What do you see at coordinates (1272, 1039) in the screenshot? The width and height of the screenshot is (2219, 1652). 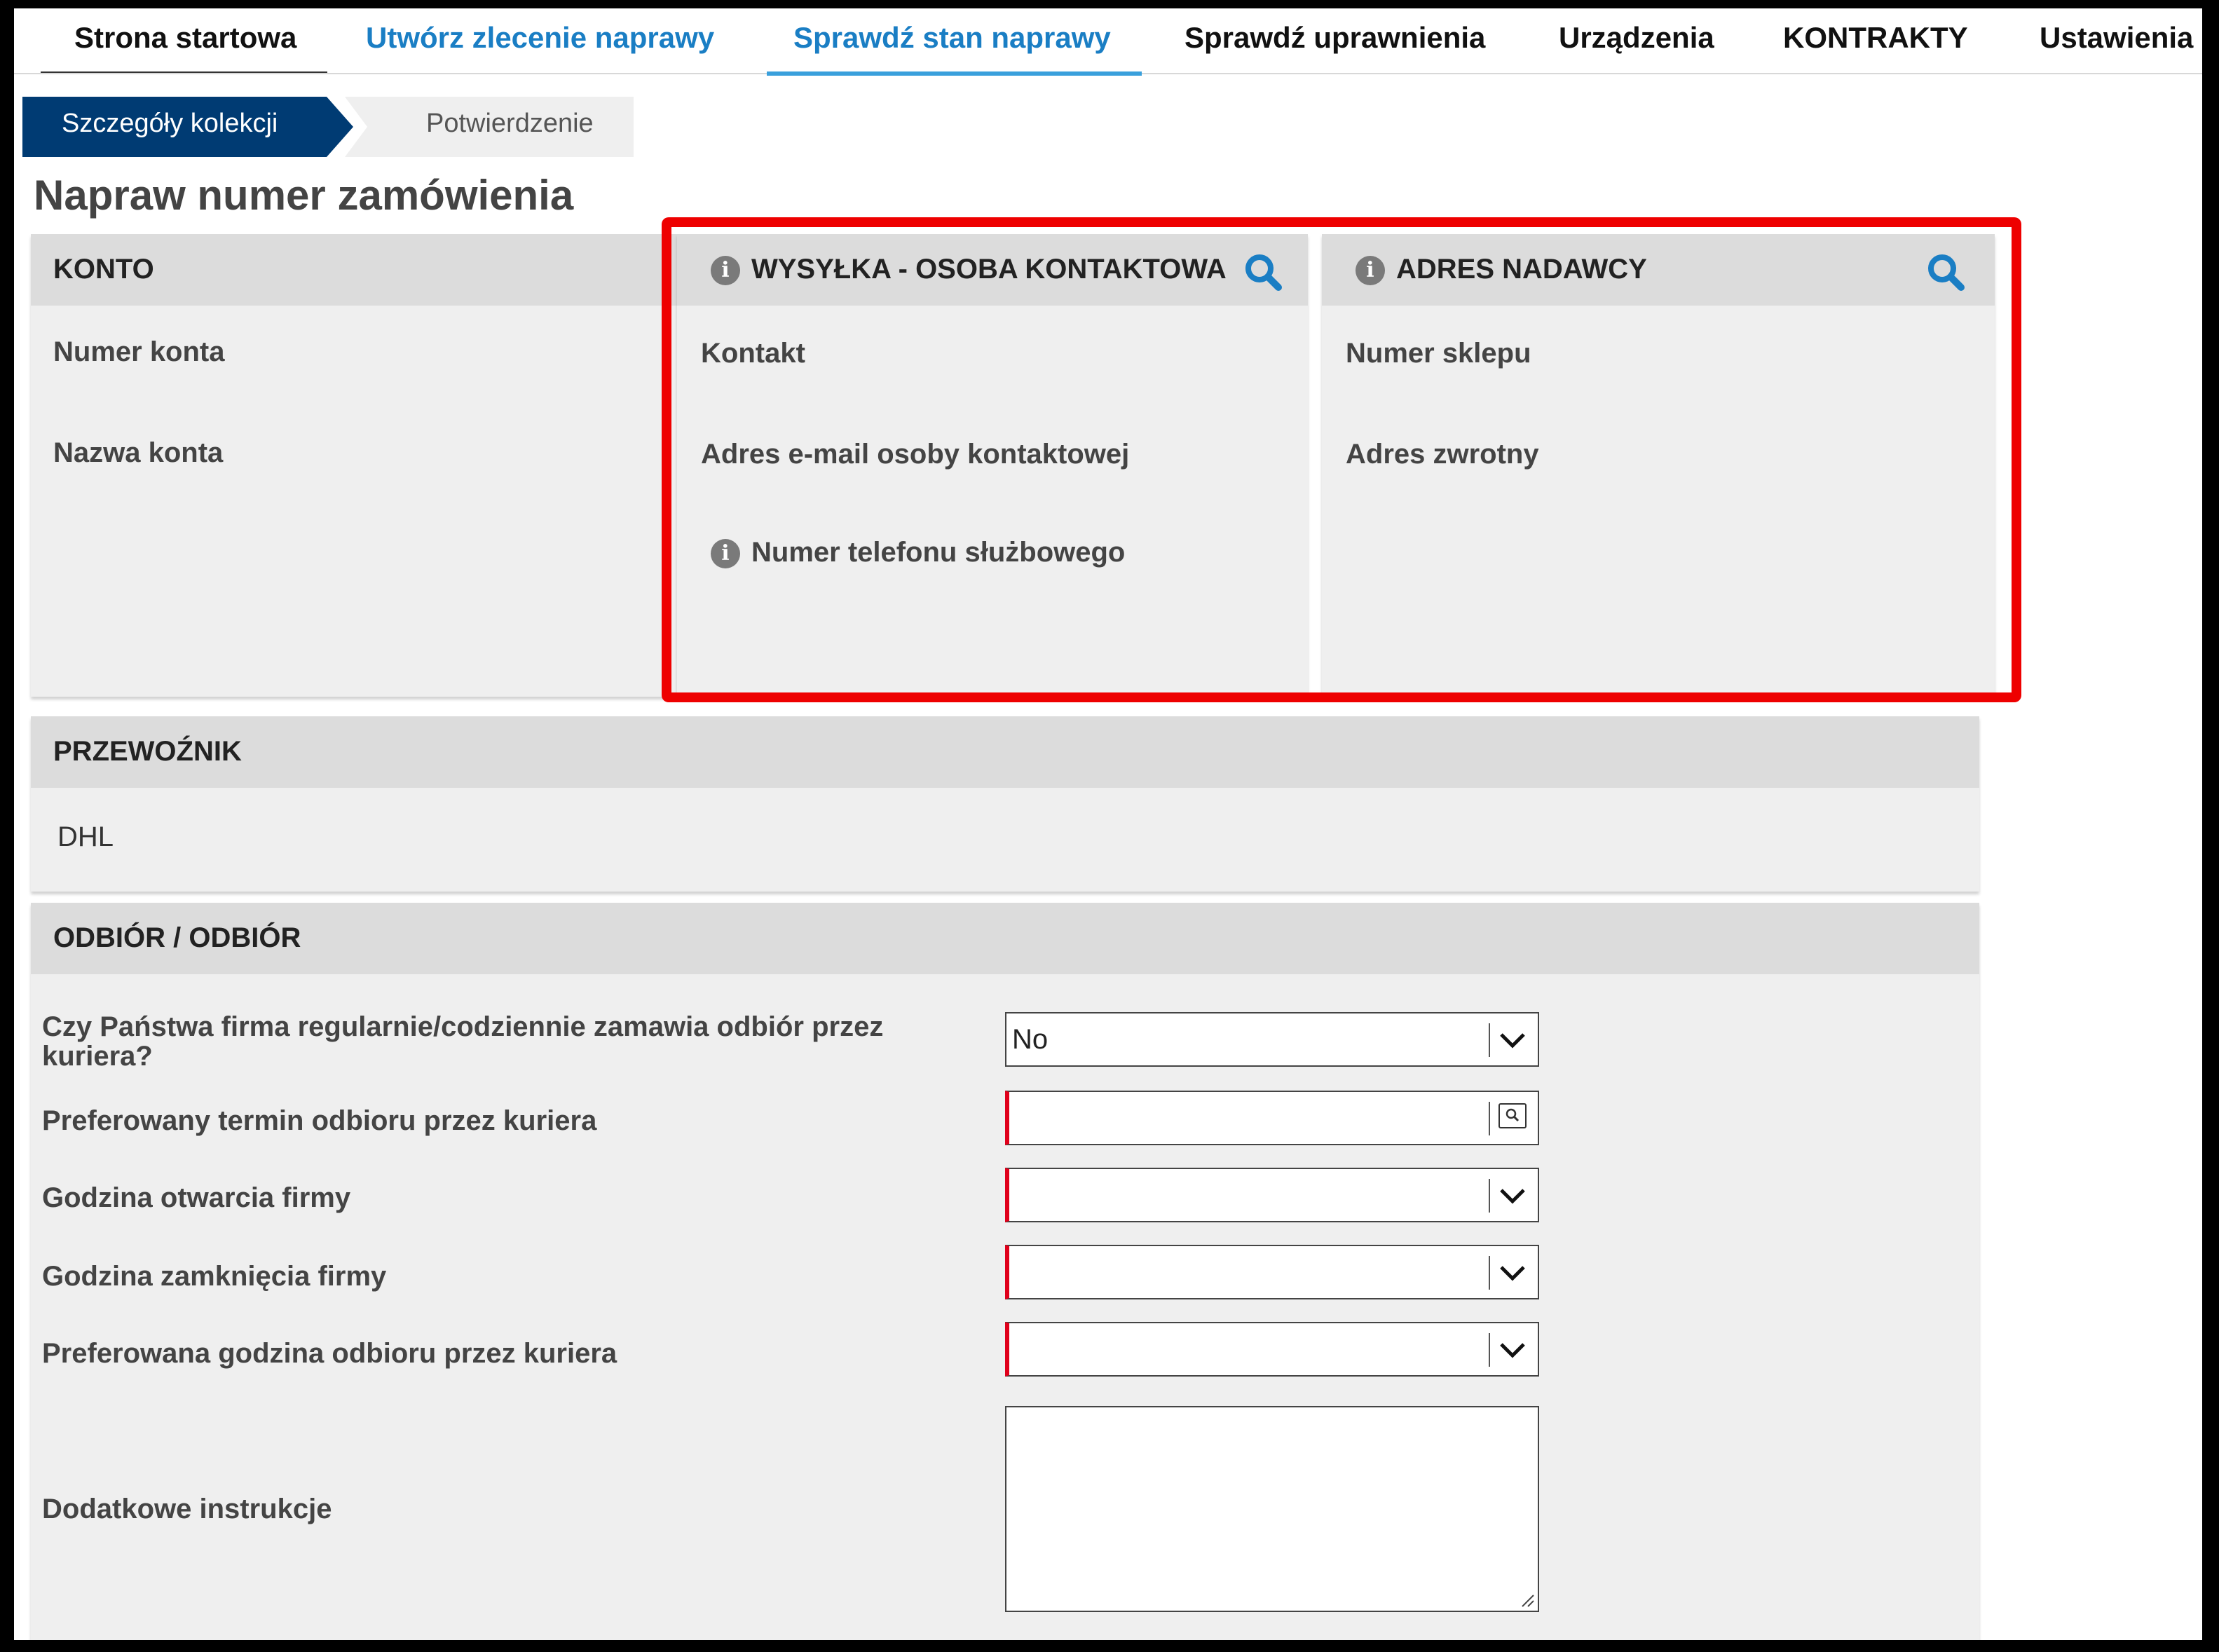 I see `regular-pickup-select: No` at bounding box center [1272, 1039].